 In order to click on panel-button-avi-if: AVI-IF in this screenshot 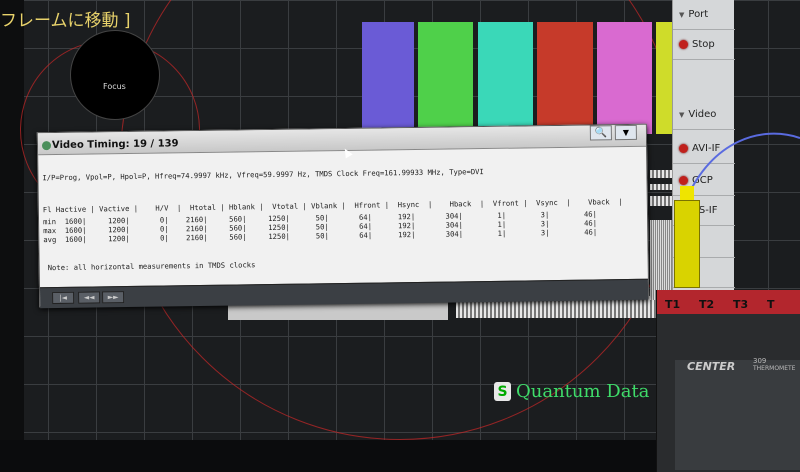, I will do `click(704, 149)`.